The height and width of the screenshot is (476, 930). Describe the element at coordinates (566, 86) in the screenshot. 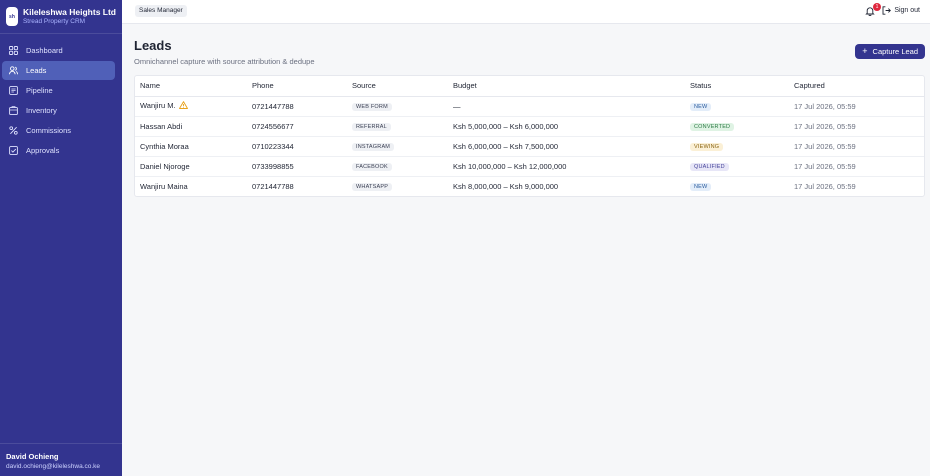

I see `column-header-budget: Budget` at that location.